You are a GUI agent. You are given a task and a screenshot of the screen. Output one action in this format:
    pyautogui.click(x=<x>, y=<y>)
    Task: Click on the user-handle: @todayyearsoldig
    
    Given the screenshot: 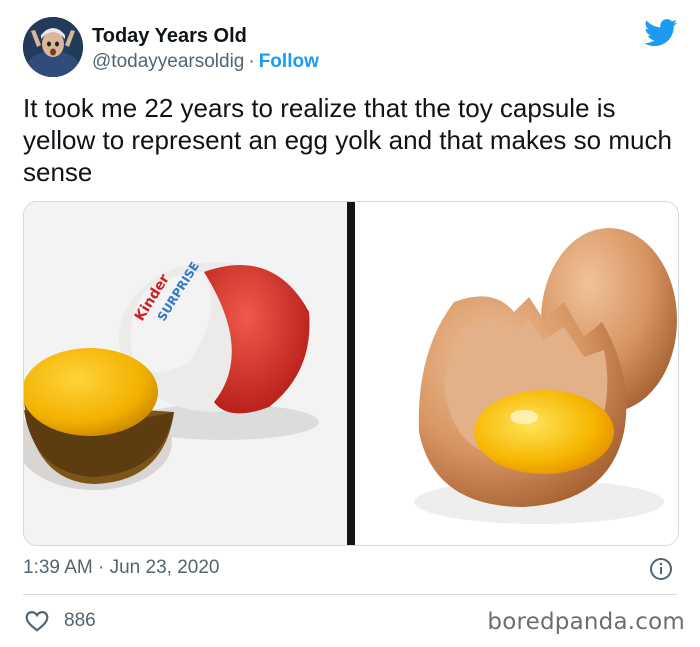 What is the action you would take?
    pyautogui.click(x=168, y=61)
    